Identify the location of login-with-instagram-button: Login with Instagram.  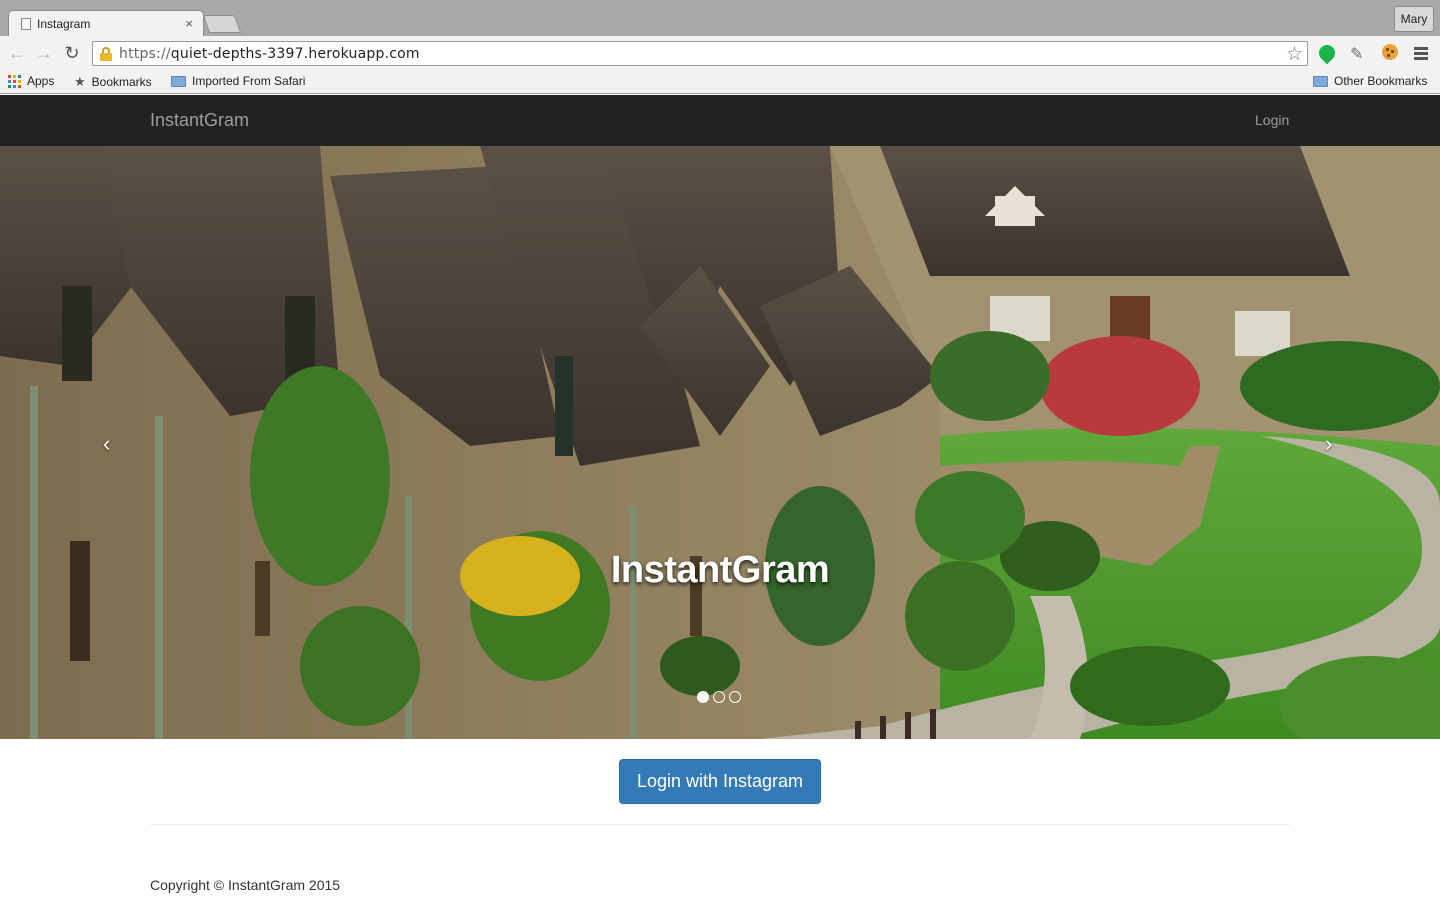
(720, 781).